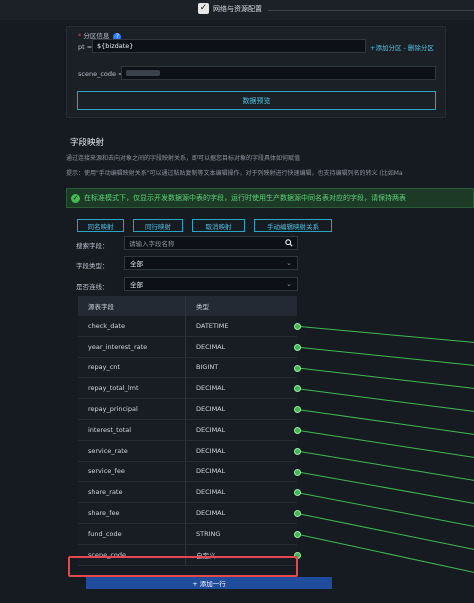  I want to click on table-row: service_fee DECIMAL, so click(187, 472).